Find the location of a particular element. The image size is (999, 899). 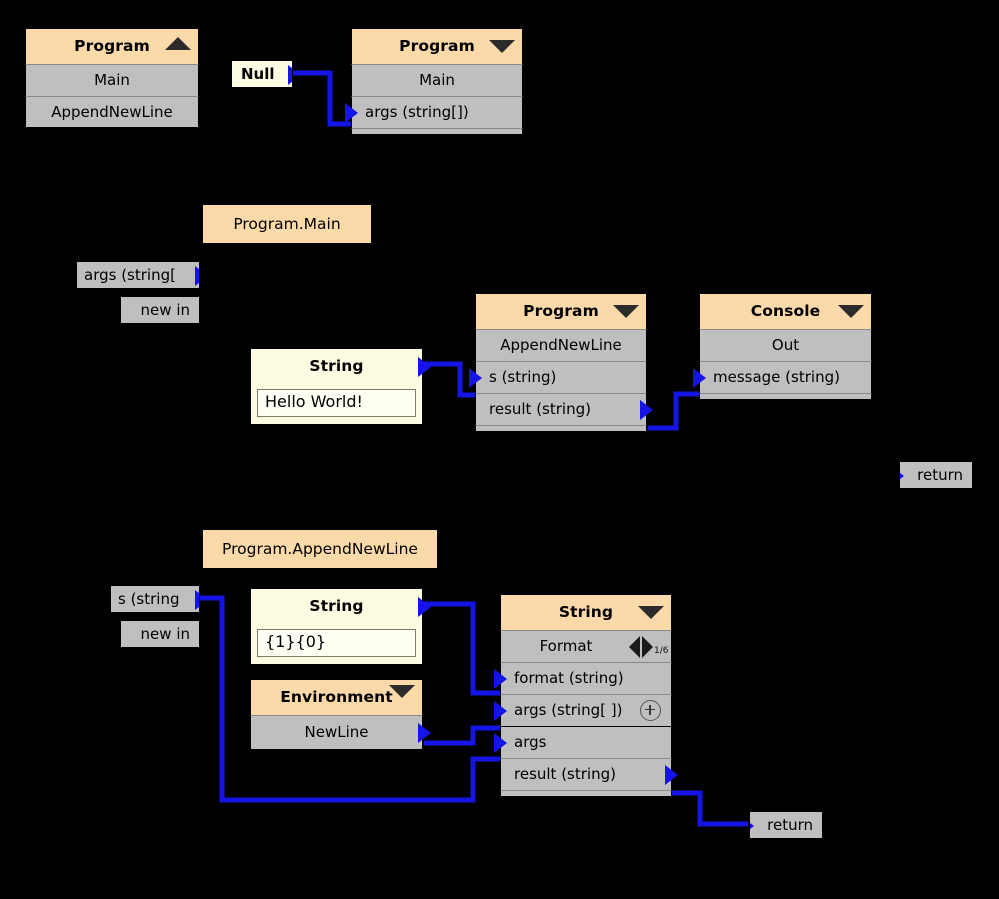

main-new-in-chip: new in is located at coordinates (160, 310).